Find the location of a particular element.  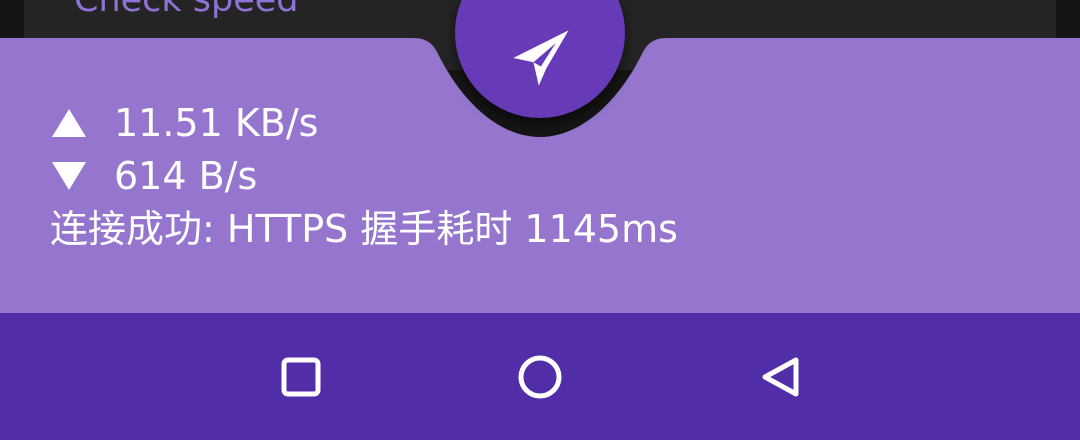

upload-row: 11.51 KB/s is located at coordinates (364, 122).